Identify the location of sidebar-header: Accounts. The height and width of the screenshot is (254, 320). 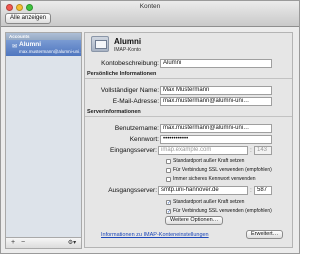
(43, 36).